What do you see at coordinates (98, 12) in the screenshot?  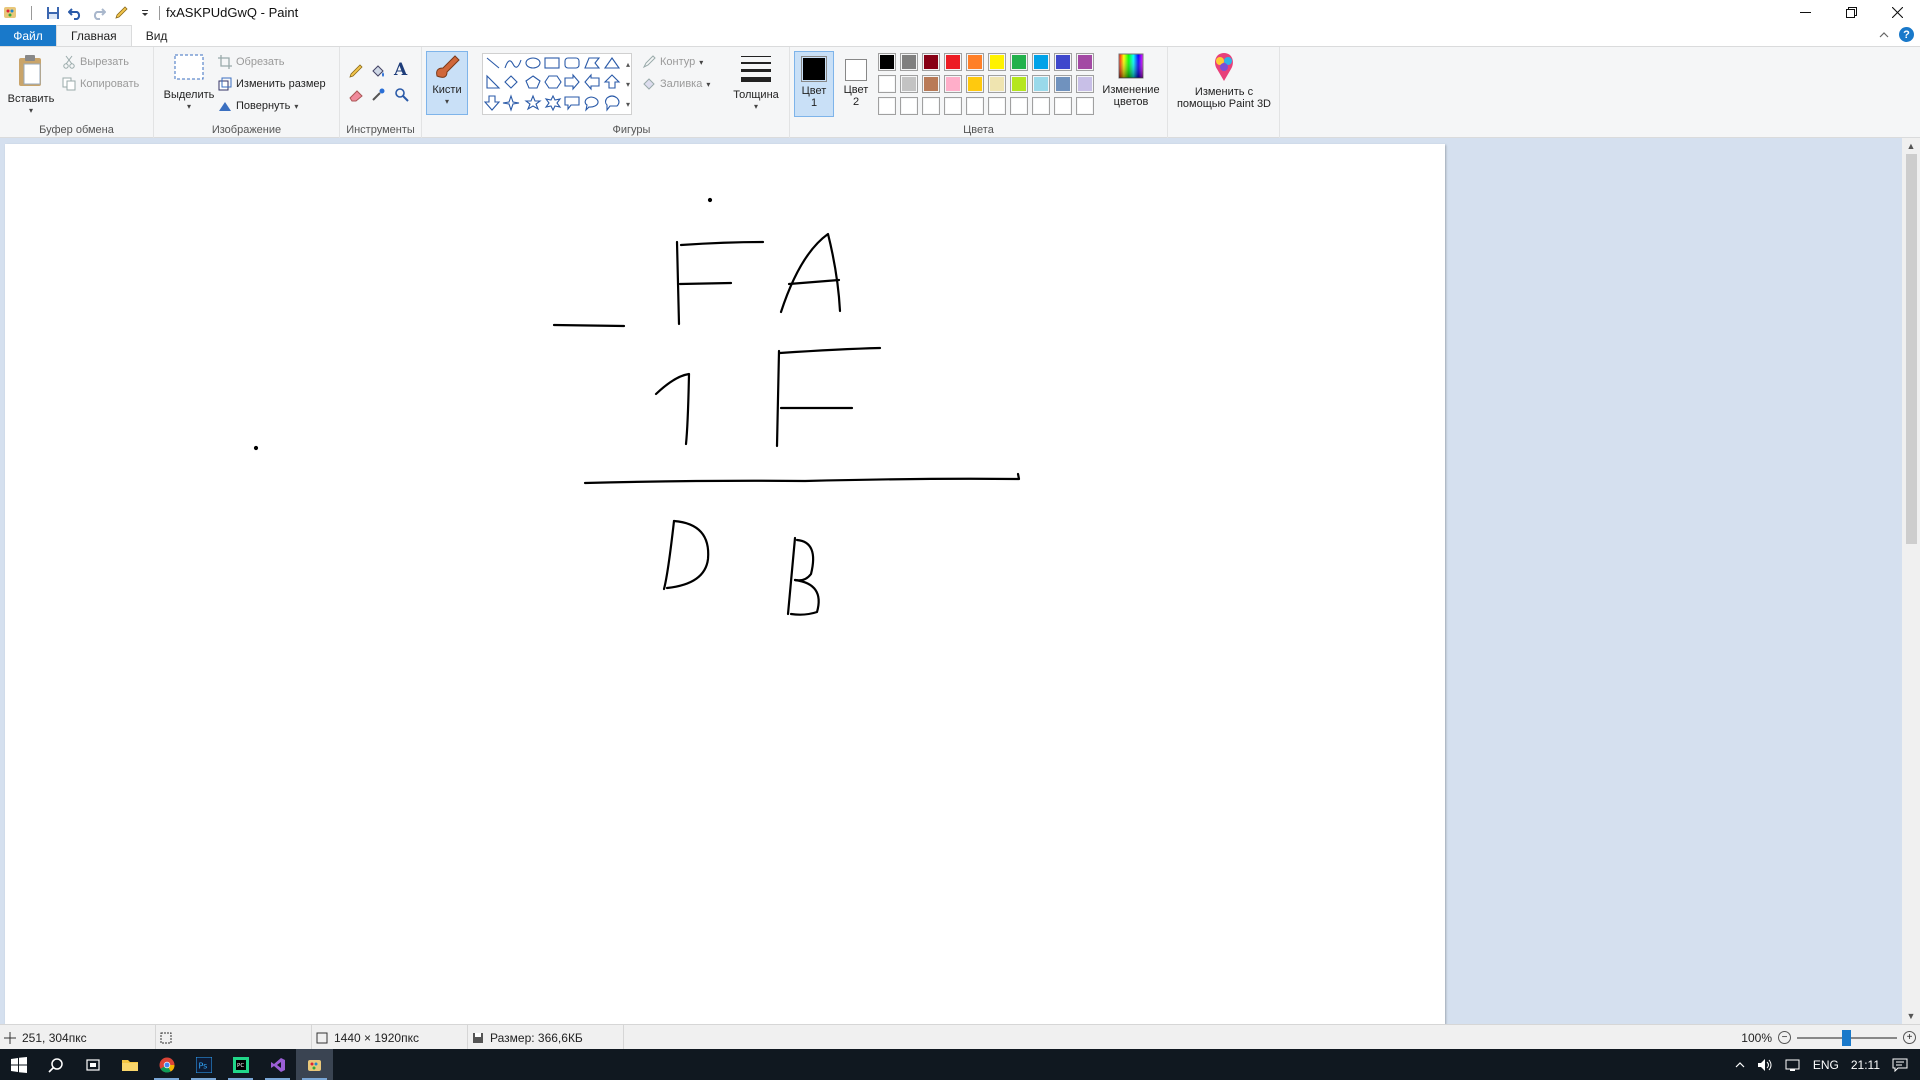 I see `redo-icon` at bounding box center [98, 12].